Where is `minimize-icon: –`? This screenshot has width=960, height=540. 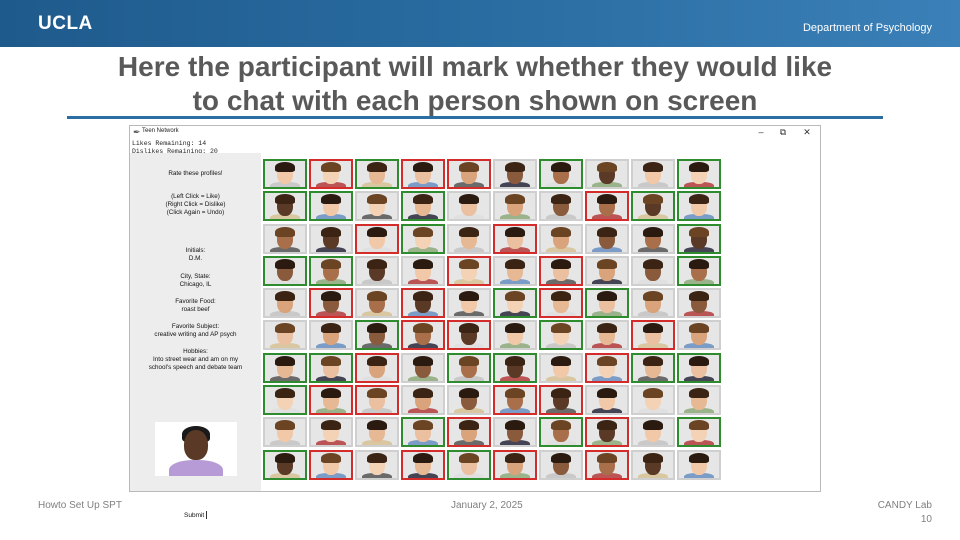 minimize-icon: – is located at coordinates (761, 132).